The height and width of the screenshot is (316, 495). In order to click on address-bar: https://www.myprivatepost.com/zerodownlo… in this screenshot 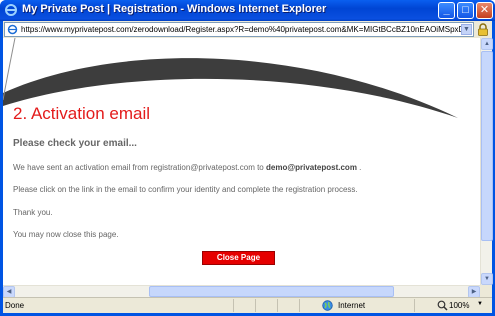, I will do `click(247, 29)`.